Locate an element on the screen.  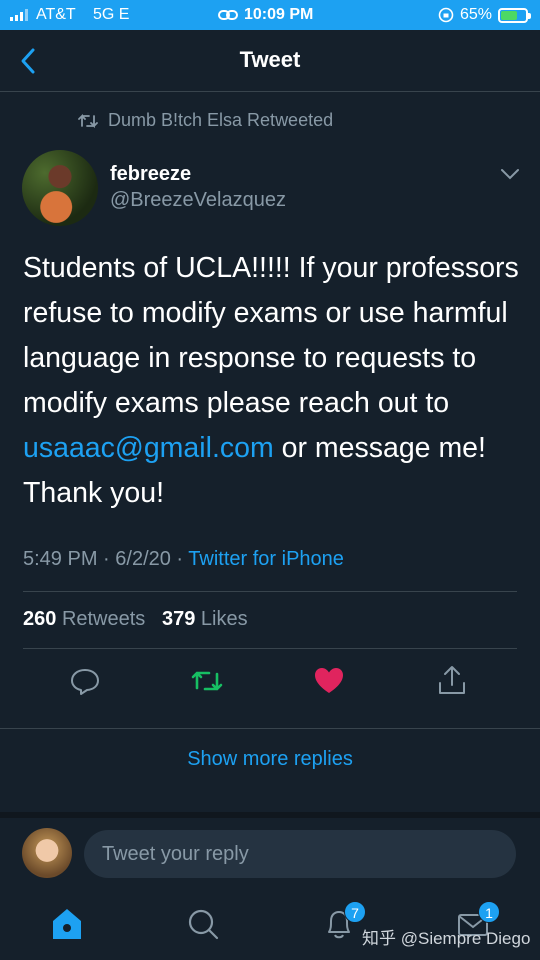
status-bar: AT&T 5G E 10:09 PM 65% is located at coordinates (270, 15).